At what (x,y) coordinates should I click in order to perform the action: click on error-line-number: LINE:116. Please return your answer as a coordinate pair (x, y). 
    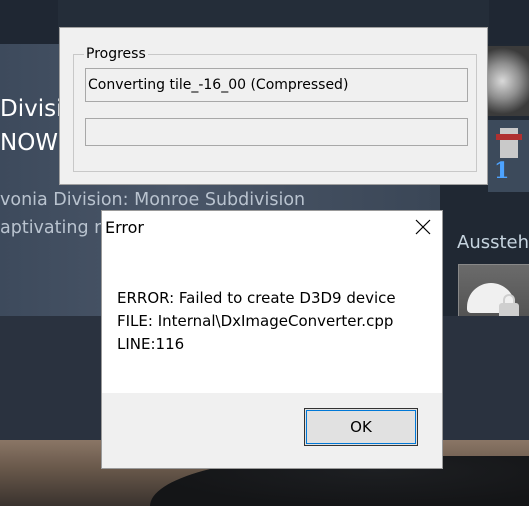
    Looking at the image, I should click on (151, 344).